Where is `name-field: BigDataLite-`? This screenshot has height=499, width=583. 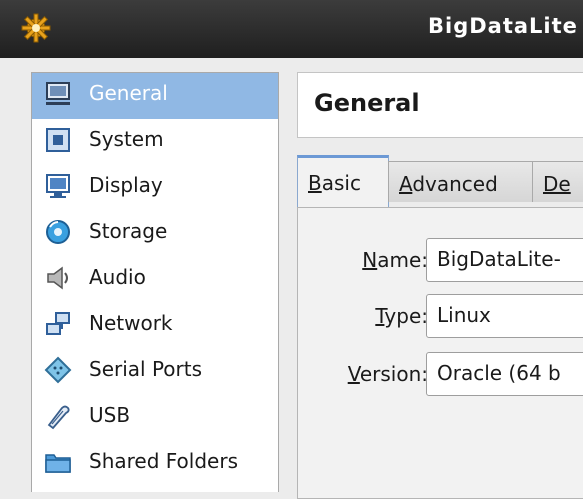
name-field: BigDataLite- is located at coordinates (504, 260).